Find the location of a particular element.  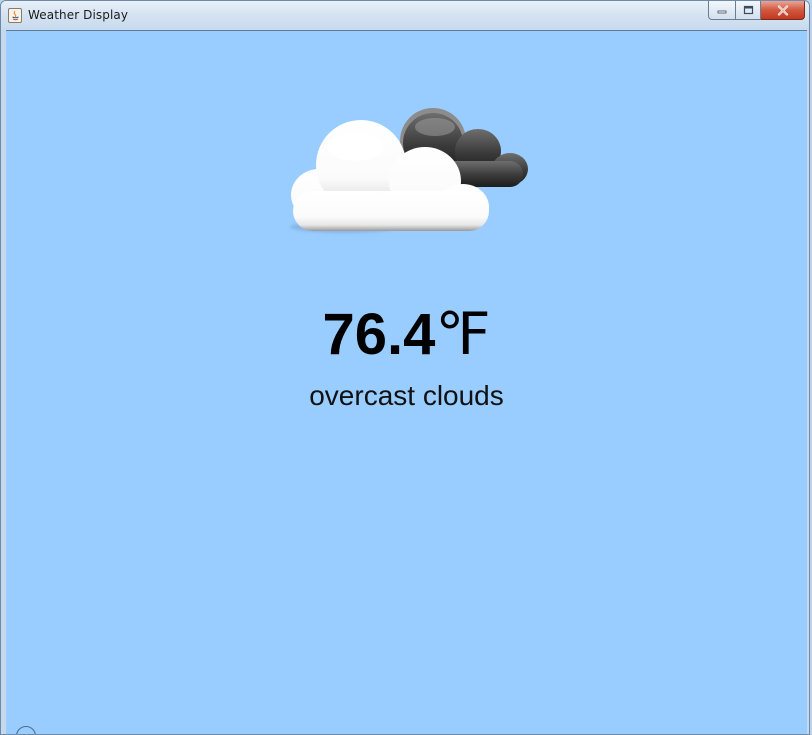

close-icon is located at coordinates (782, 10).